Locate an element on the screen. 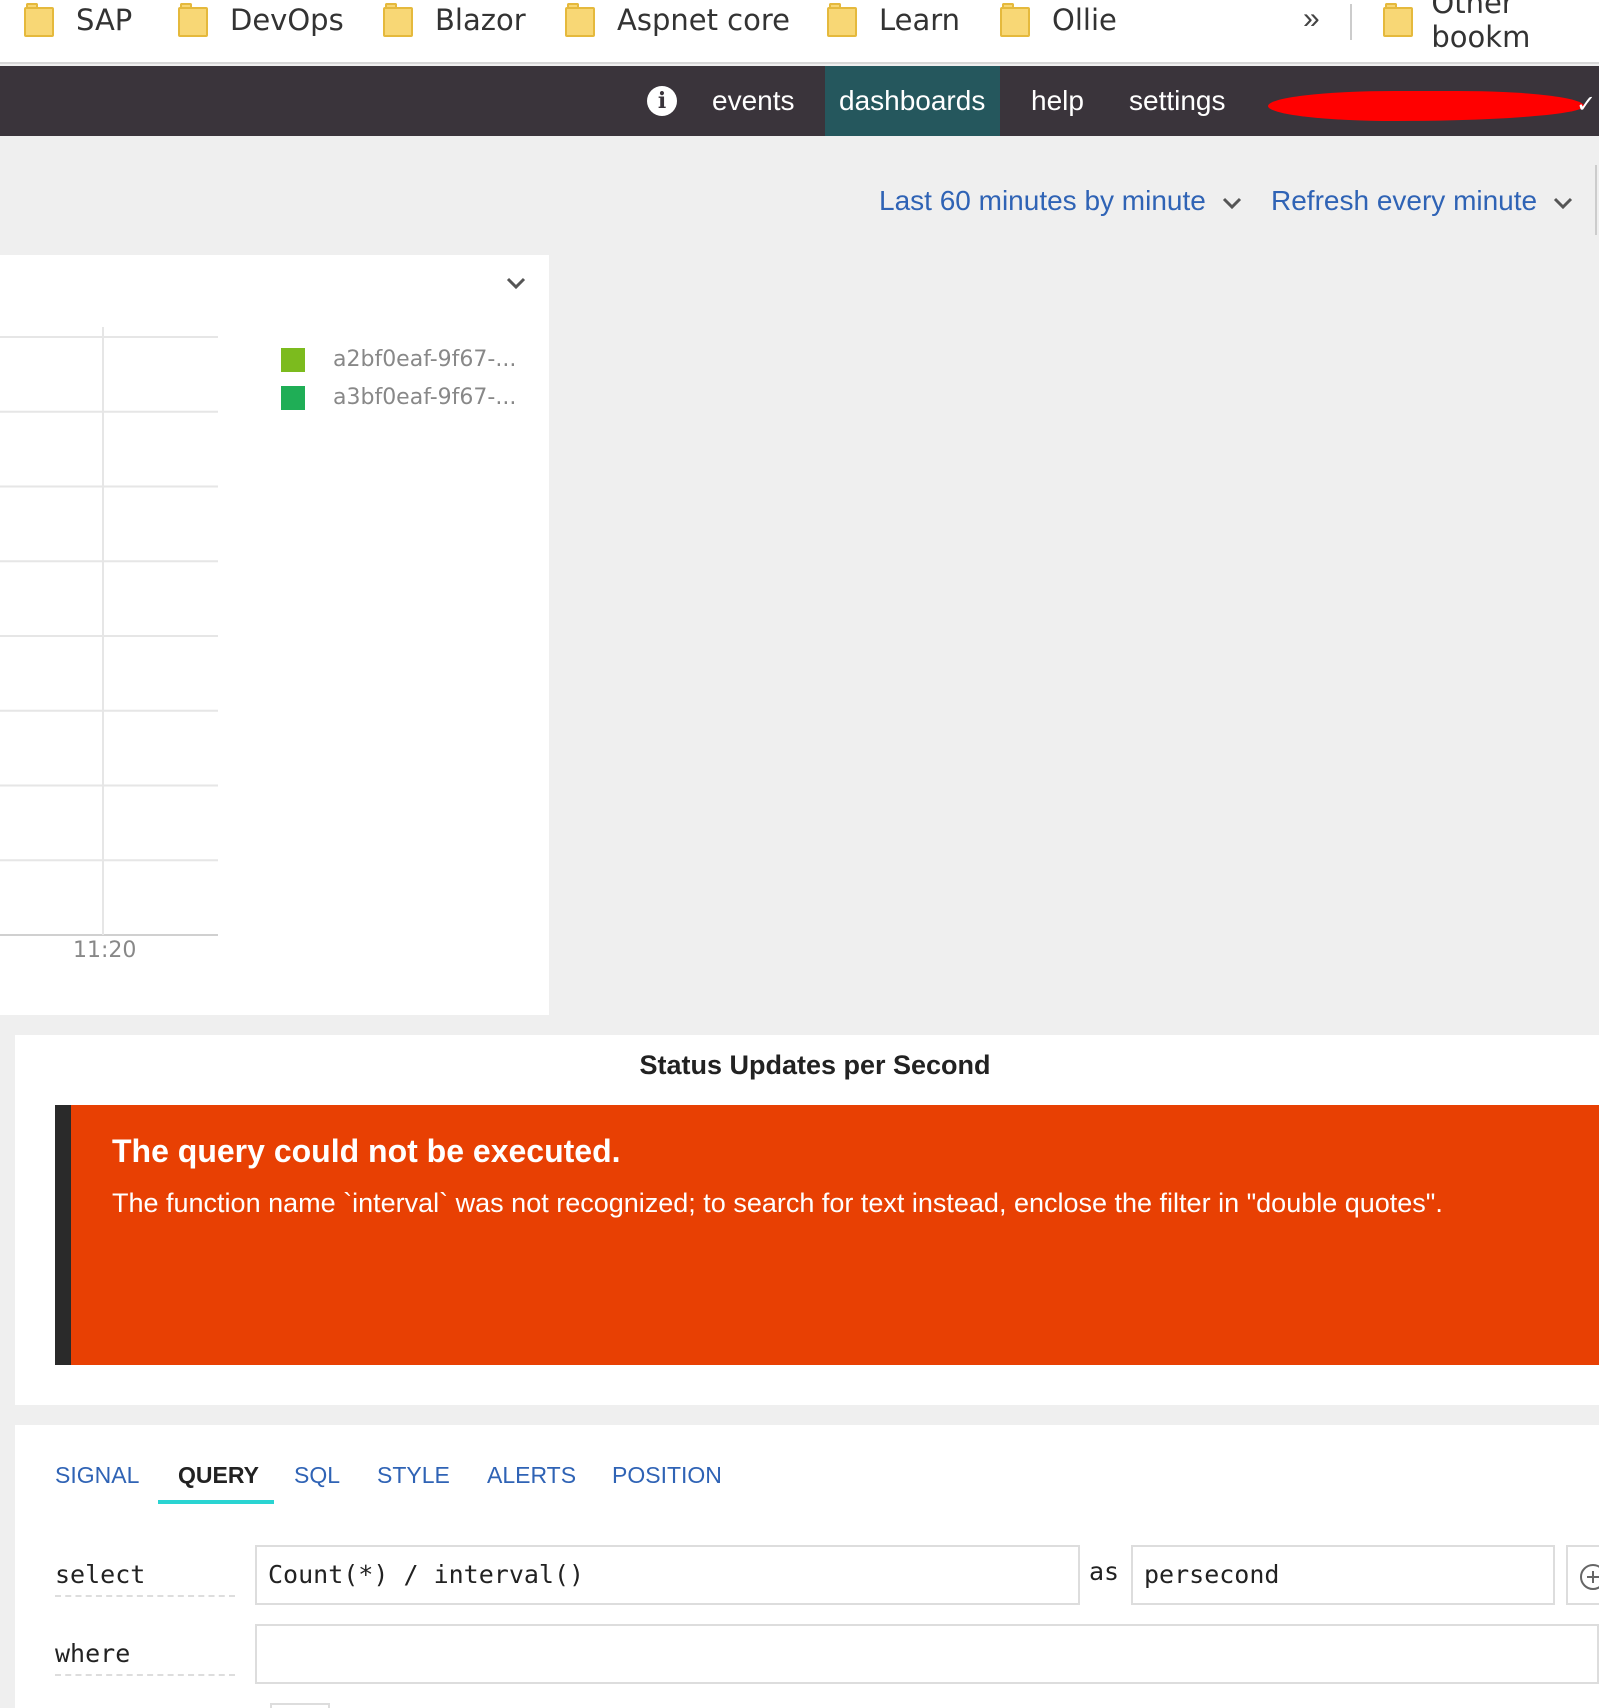  add-column-button is located at coordinates (1582, 1575).